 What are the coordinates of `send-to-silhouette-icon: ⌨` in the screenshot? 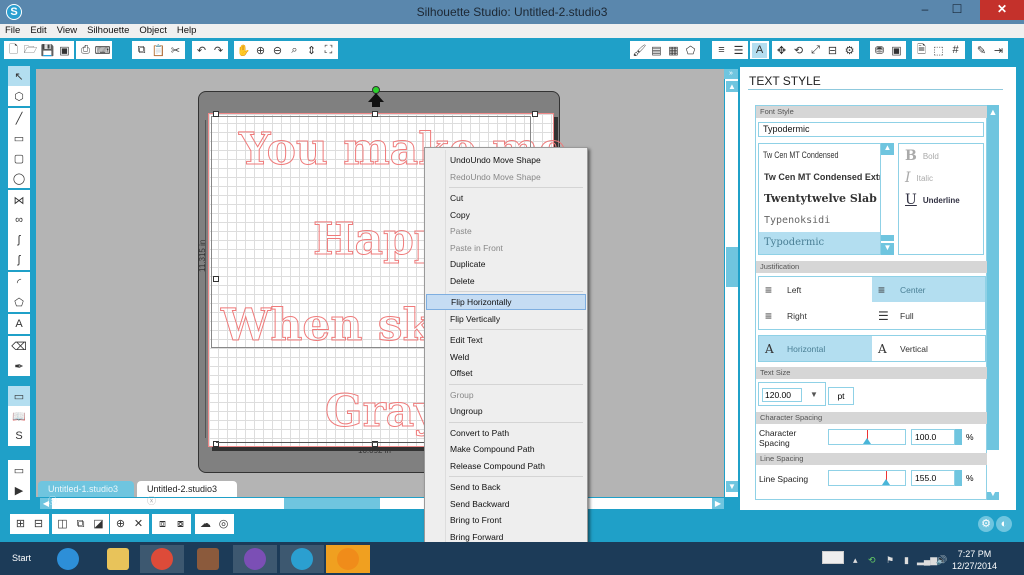 It's located at (103, 50).